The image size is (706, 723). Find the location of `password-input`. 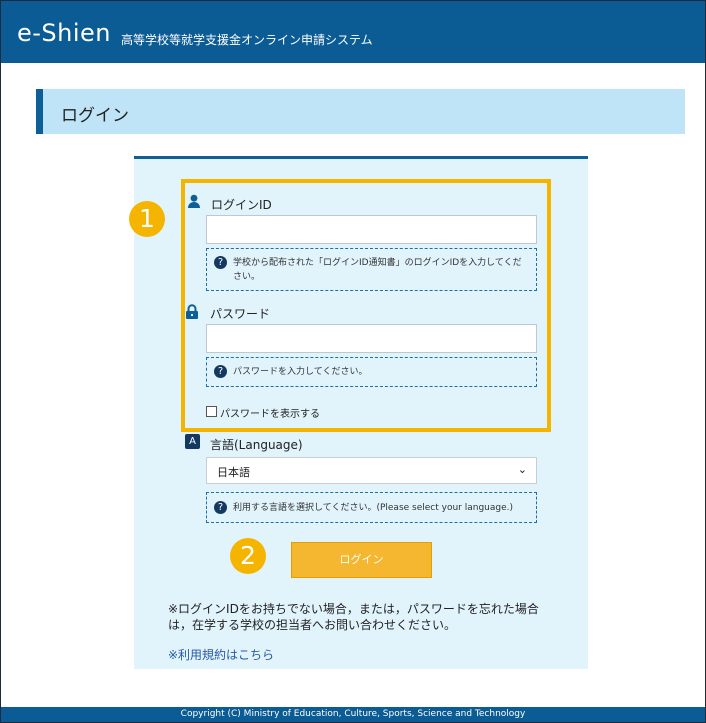

password-input is located at coordinates (371, 338).